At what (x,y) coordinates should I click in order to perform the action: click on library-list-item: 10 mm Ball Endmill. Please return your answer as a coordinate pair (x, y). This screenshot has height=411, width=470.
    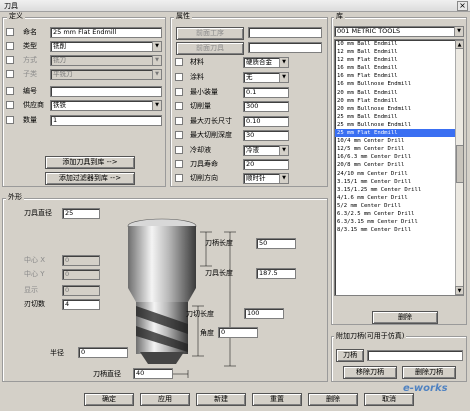
    Looking at the image, I should click on (395, 44).